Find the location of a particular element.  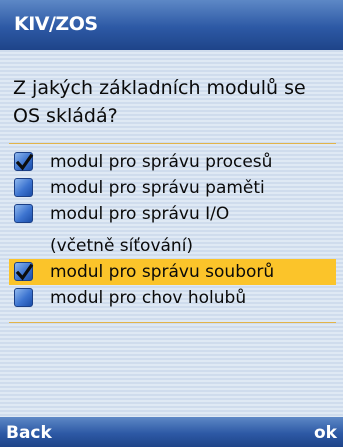

question-text: Z jakých základních modulů se OS skládá? is located at coordinates (159, 102).